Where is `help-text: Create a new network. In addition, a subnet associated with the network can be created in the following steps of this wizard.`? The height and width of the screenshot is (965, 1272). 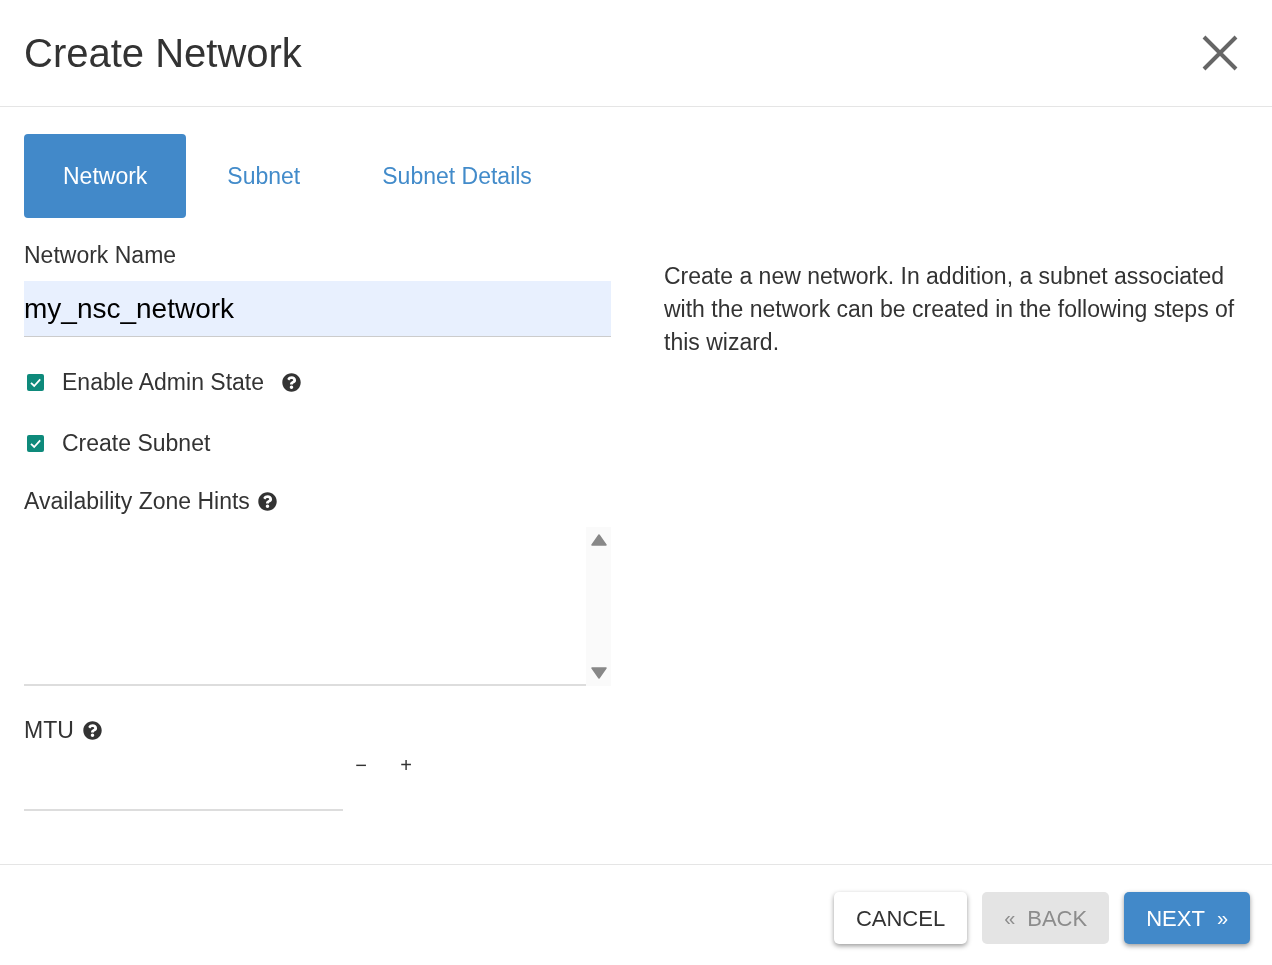
help-text: Create a new network. In addition, a subnet associated with the network can be created in the following steps of this wizard. is located at coordinates (950, 309).